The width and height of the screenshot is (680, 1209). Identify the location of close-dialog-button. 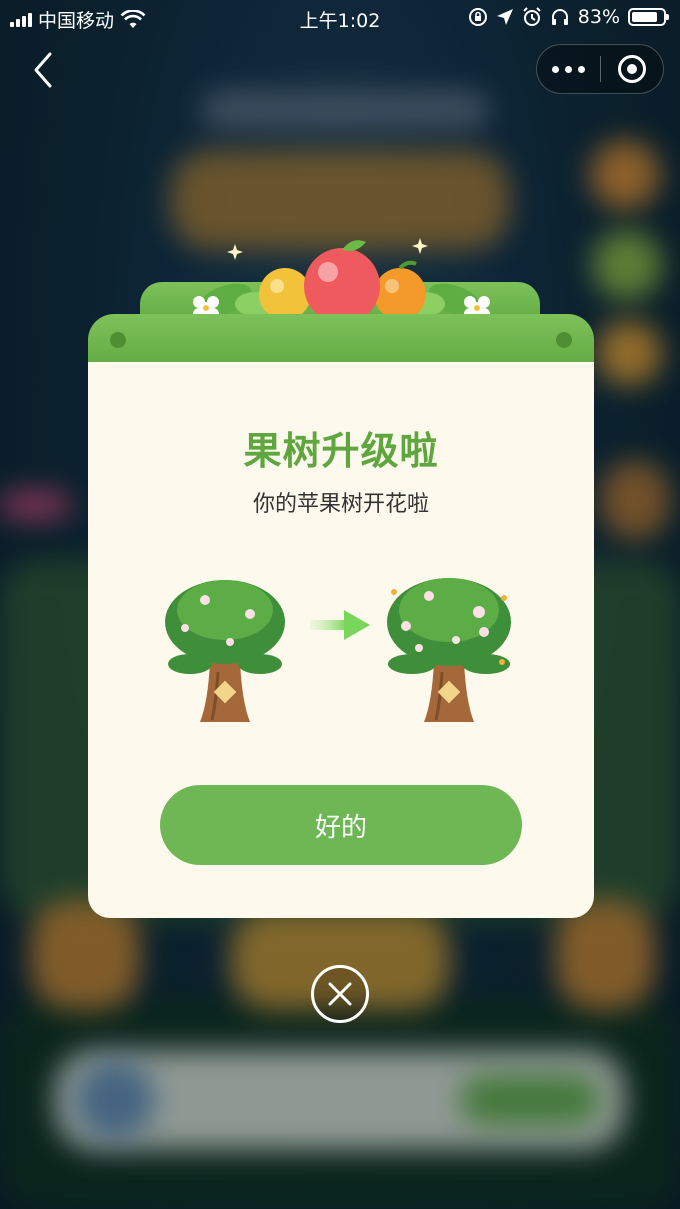
(340, 994).